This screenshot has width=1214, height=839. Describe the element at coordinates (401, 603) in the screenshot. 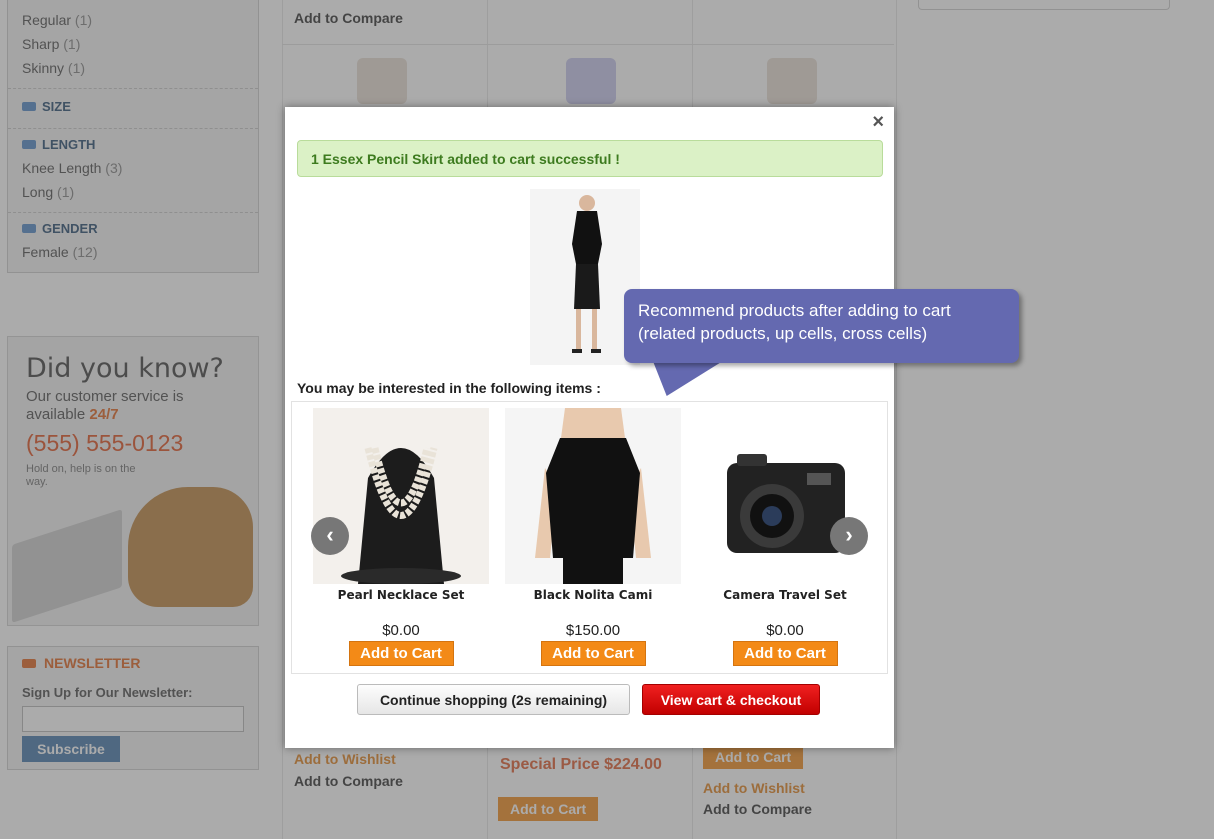

I see `product-name: Pearl Necklace Set` at that location.